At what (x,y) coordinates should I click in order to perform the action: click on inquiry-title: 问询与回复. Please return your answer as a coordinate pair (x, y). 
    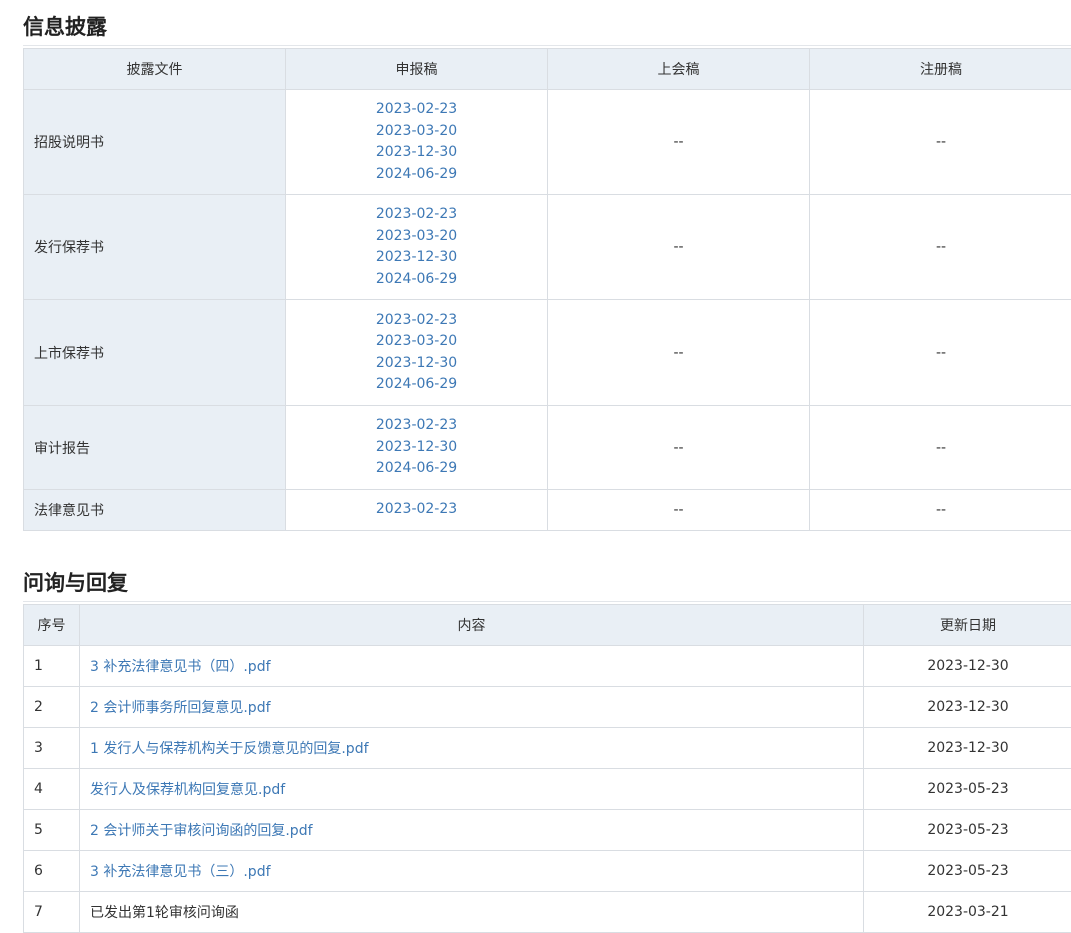
    Looking at the image, I should click on (75, 582).